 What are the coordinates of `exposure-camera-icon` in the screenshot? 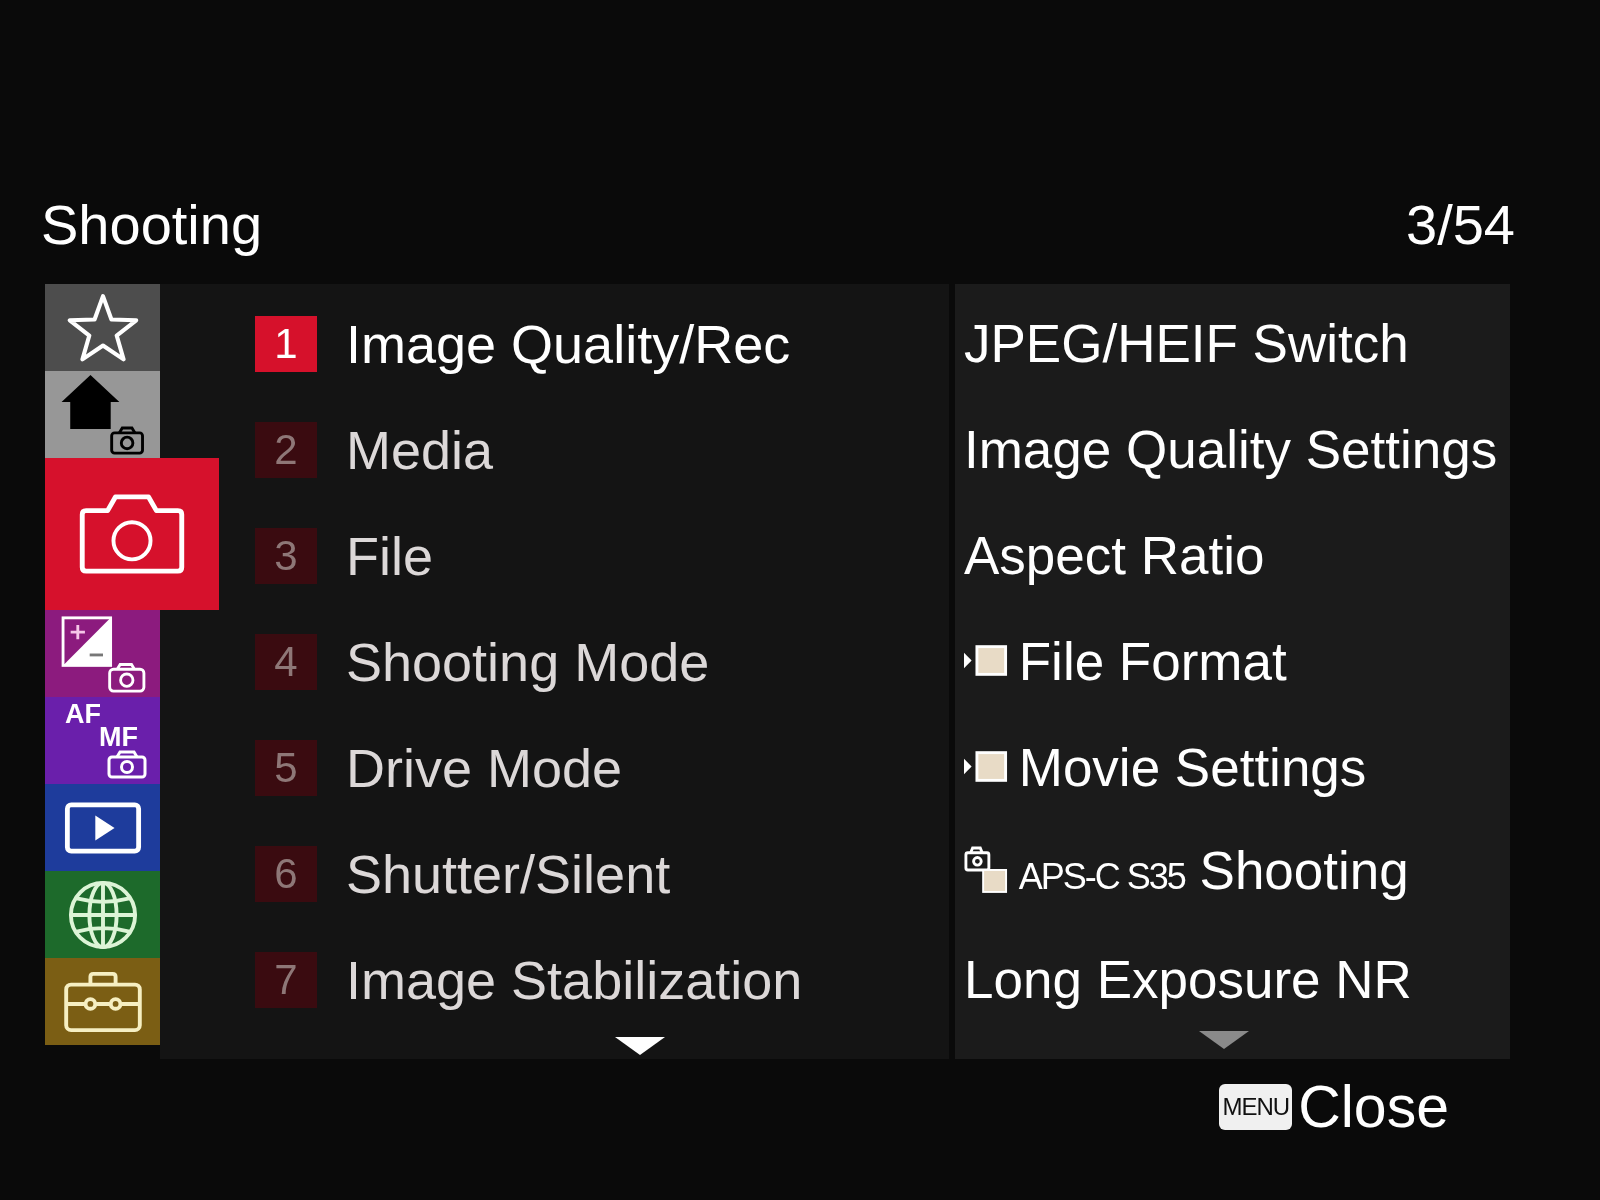 It's located at (102, 653).